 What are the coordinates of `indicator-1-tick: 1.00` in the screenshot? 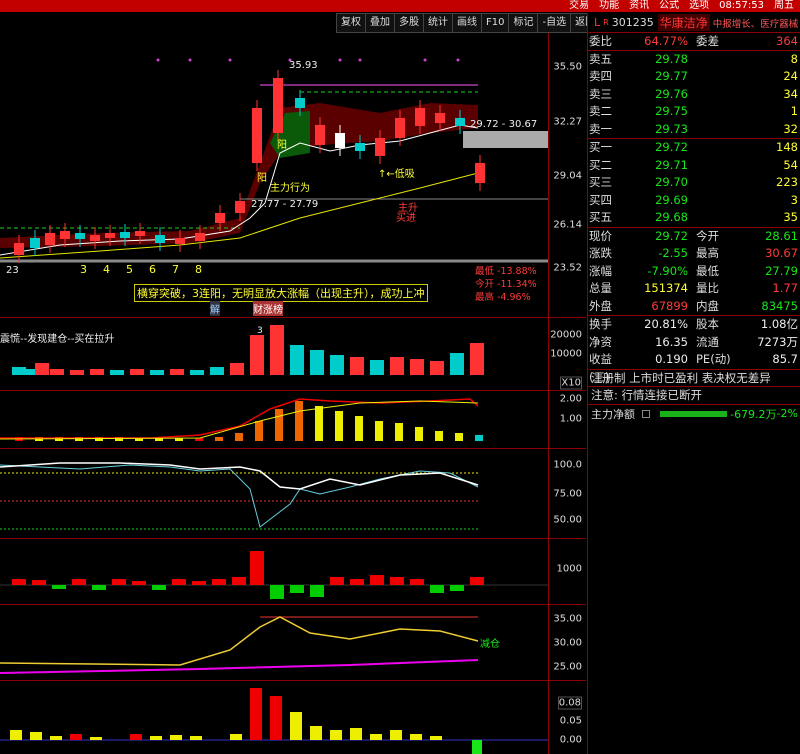 It's located at (570, 419).